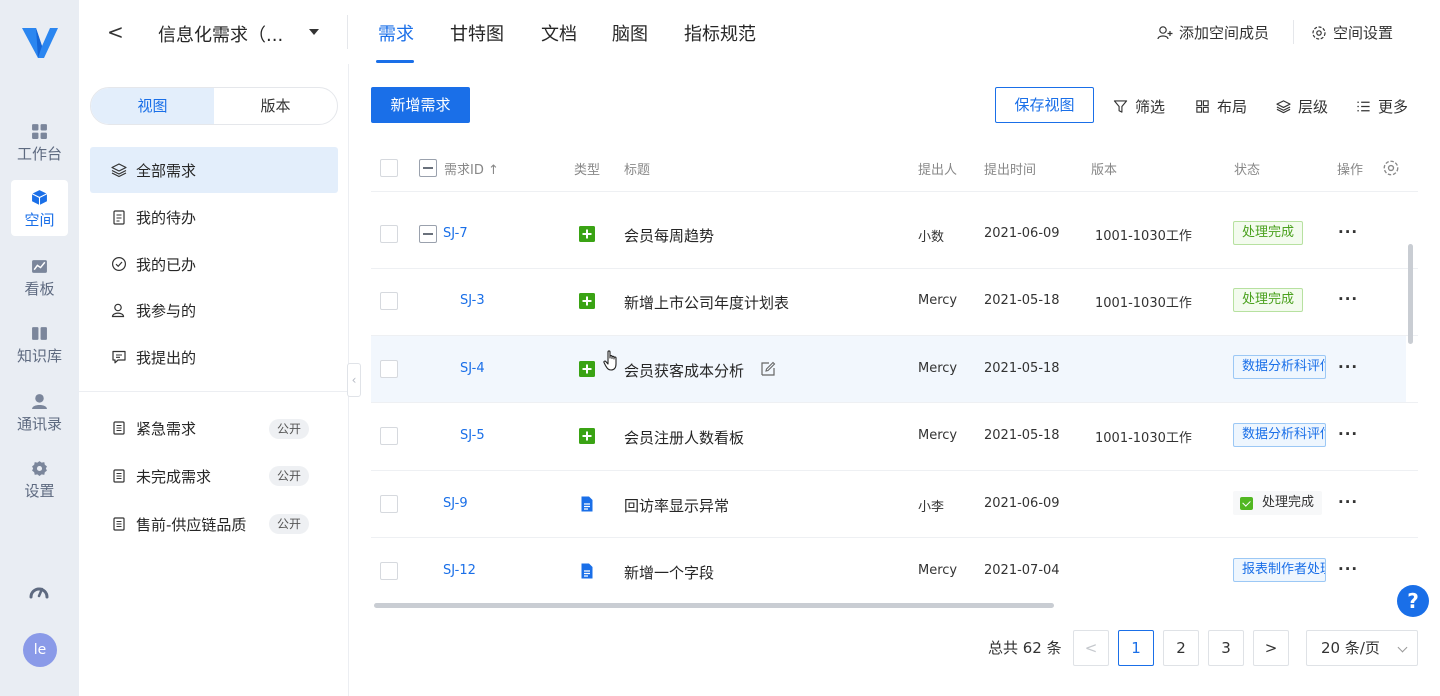  I want to click on rail-item-label: 看板, so click(39, 289).